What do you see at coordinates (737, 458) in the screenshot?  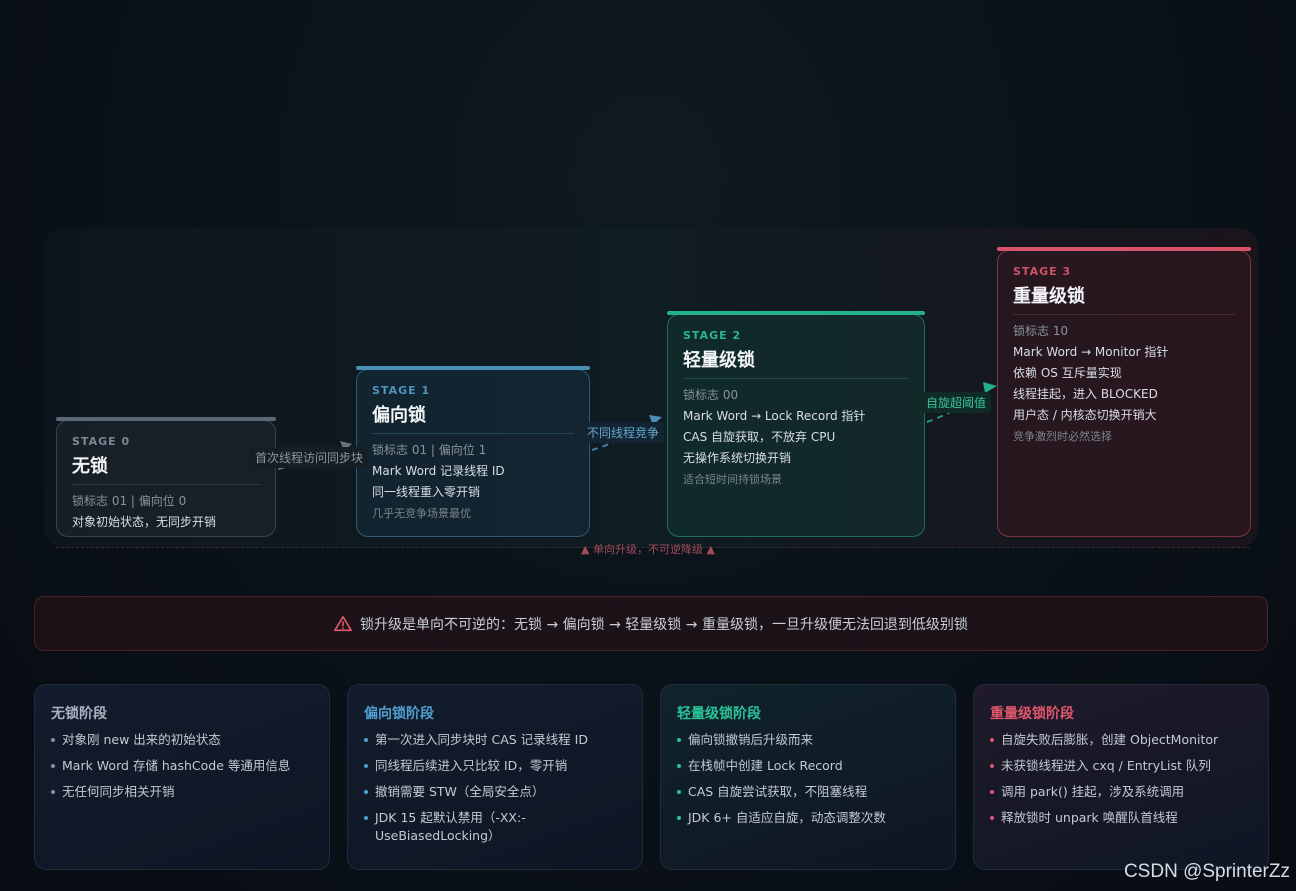 I see `stage-line: 无操作系统切换开销` at bounding box center [737, 458].